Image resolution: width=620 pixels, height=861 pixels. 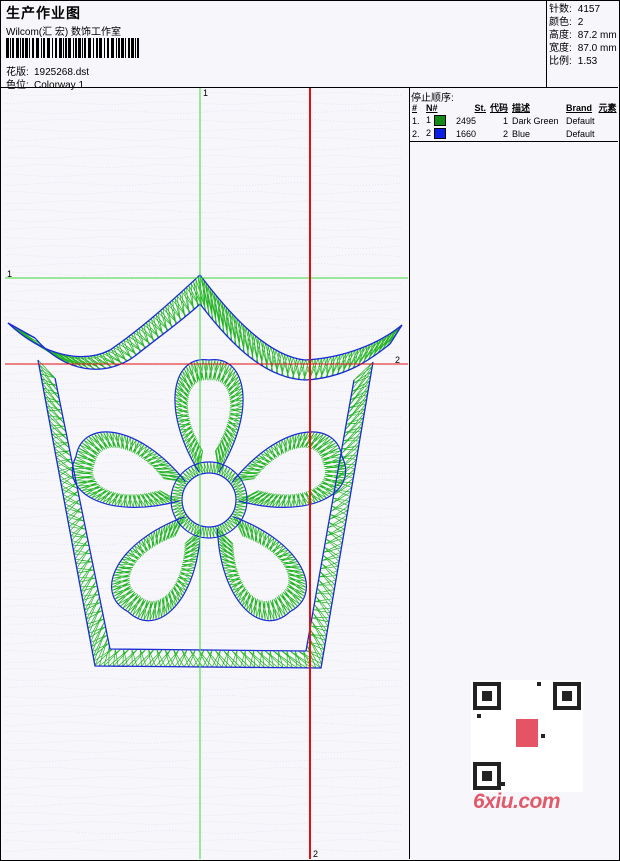 I want to click on row-number: 1., so click(x=416, y=120).